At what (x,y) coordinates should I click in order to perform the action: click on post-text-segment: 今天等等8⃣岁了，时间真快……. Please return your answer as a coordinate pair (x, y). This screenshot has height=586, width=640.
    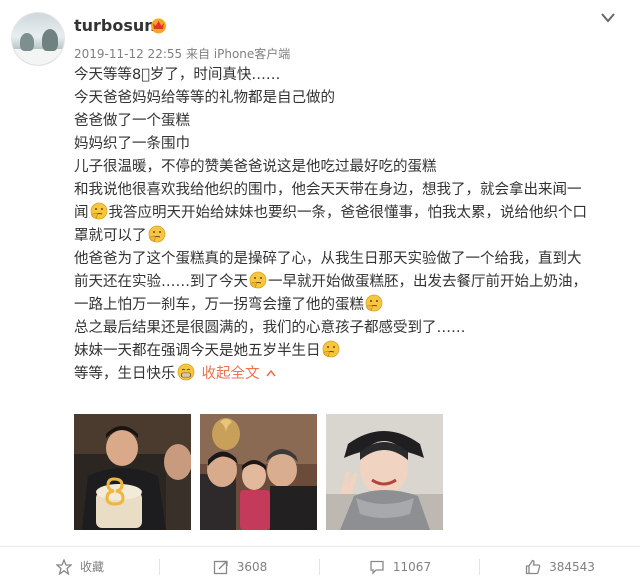
    Looking at the image, I should click on (177, 75).